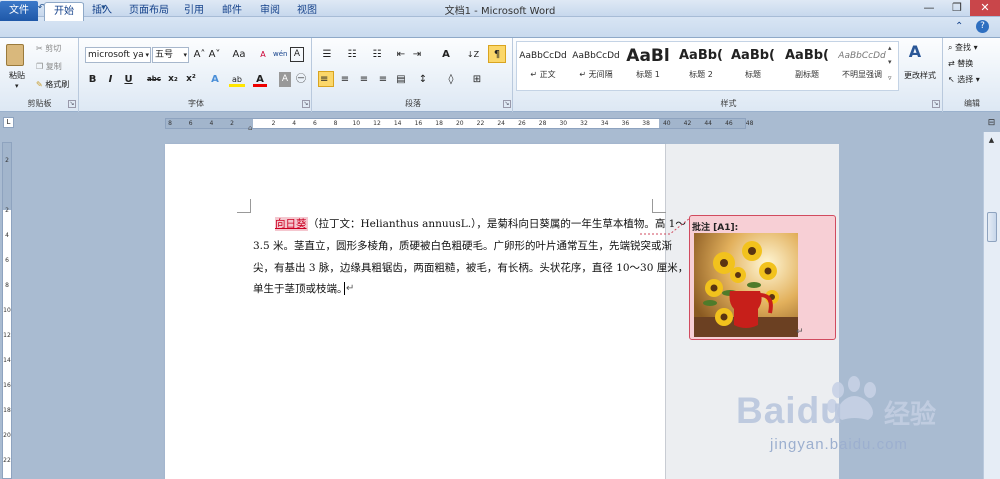 The width and height of the screenshot is (1000, 479). Describe the element at coordinates (232, 11) in the screenshot. I see `tab-mailings: 邮件` at that location.